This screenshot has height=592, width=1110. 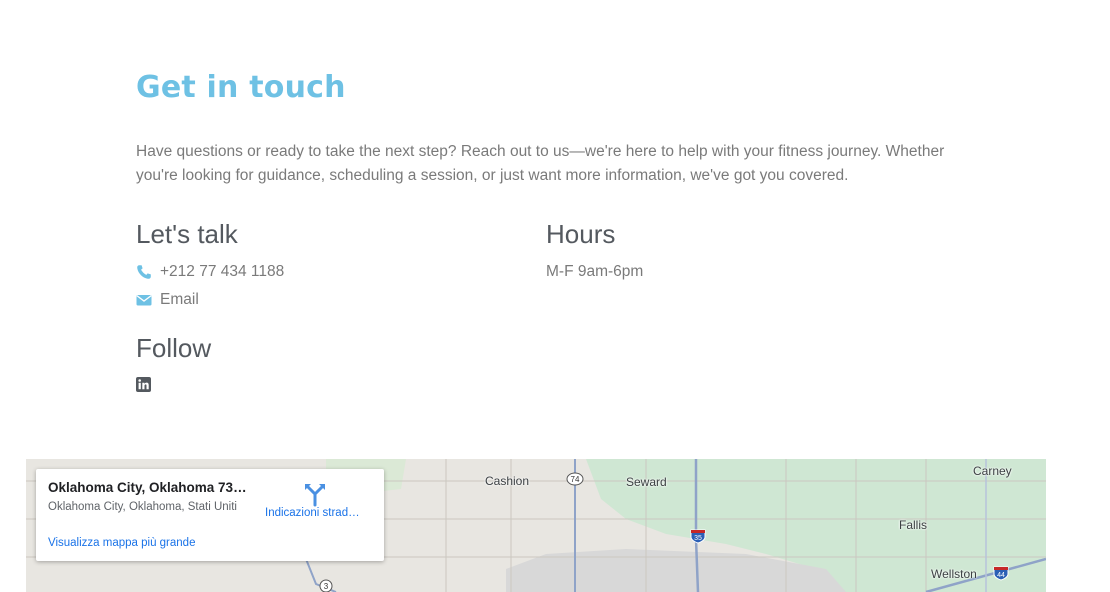 What do you see at coordinates (222, 271) in the screenshot?
I see `phone-number: +212 77 434 1188` at bounding box center [222, 271].